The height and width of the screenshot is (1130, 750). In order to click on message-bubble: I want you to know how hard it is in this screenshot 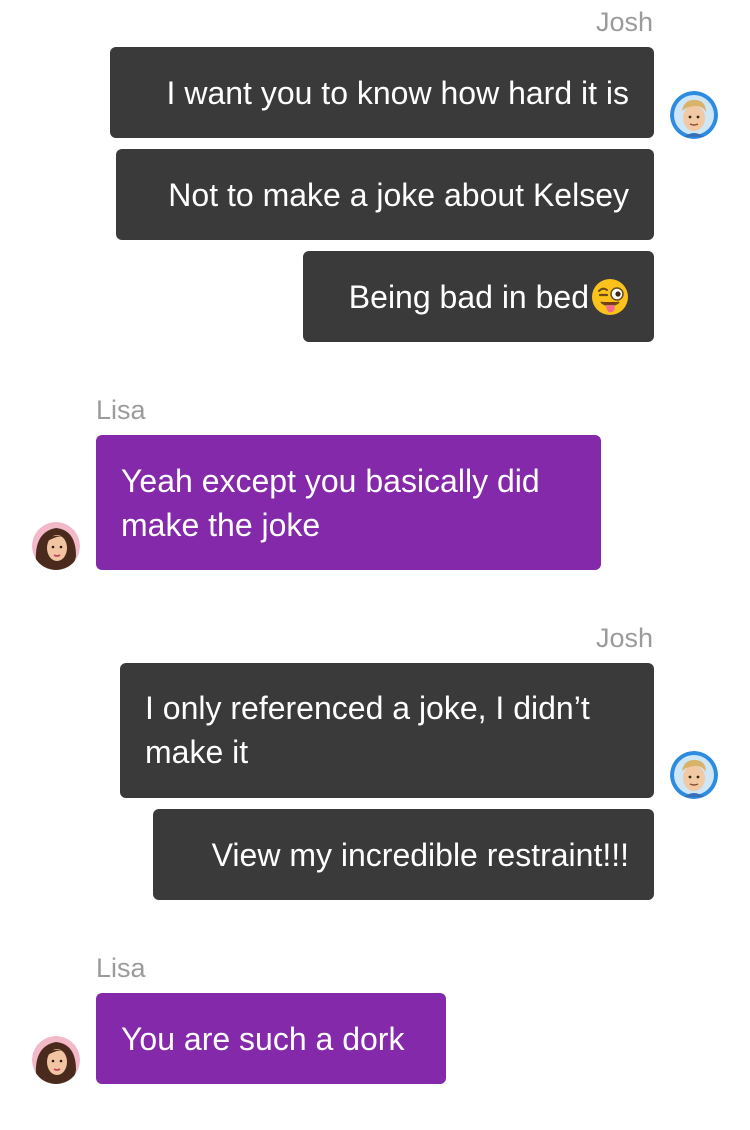, I will do `click(382, 92)`.